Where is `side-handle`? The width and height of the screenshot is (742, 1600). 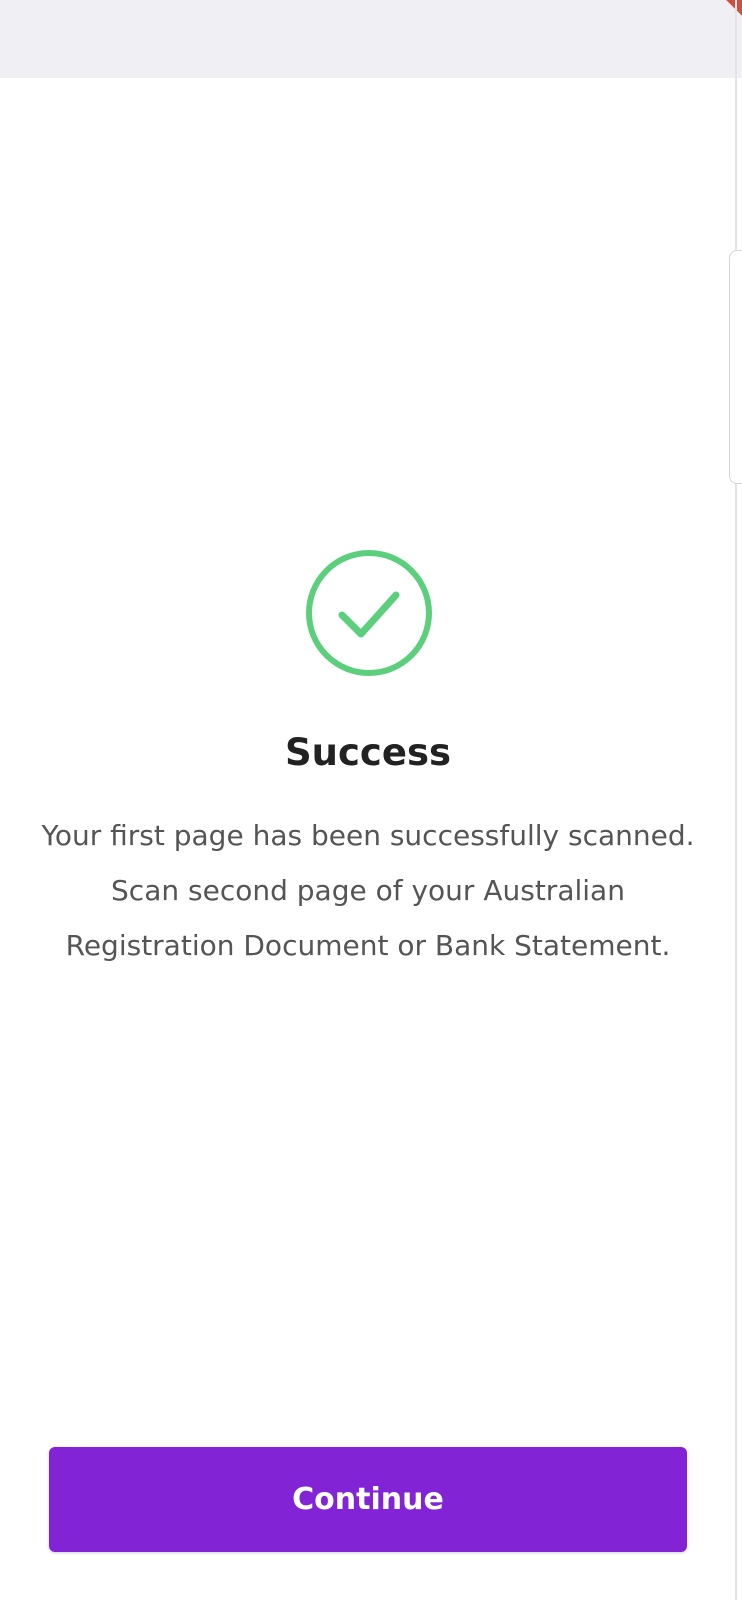 side-handle is located at coordinates (735, 367).